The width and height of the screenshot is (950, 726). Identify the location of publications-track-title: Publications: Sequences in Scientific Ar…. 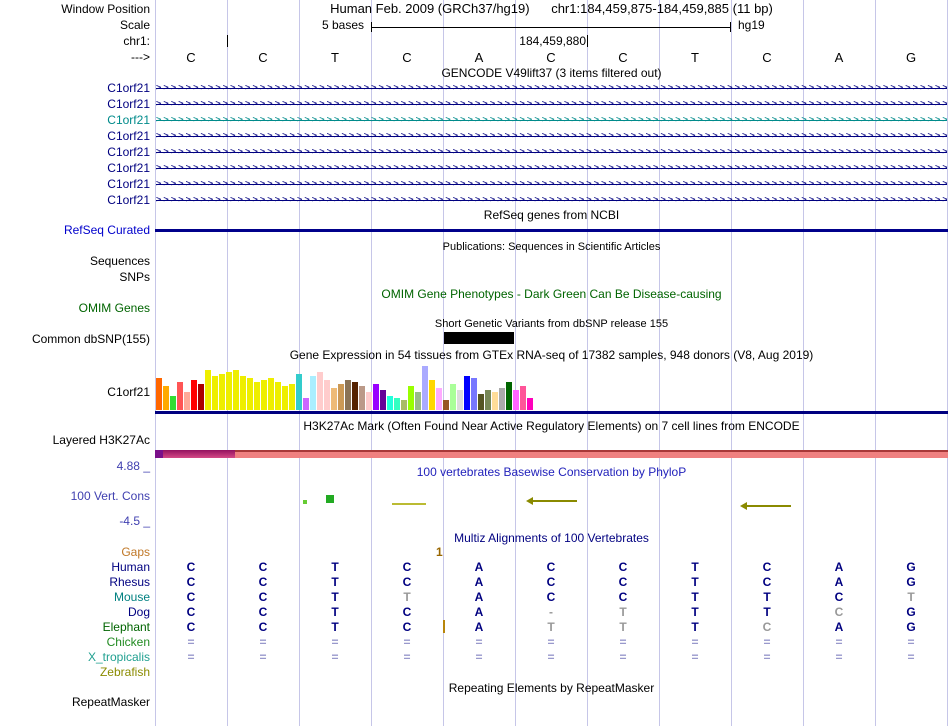
(551, 247).